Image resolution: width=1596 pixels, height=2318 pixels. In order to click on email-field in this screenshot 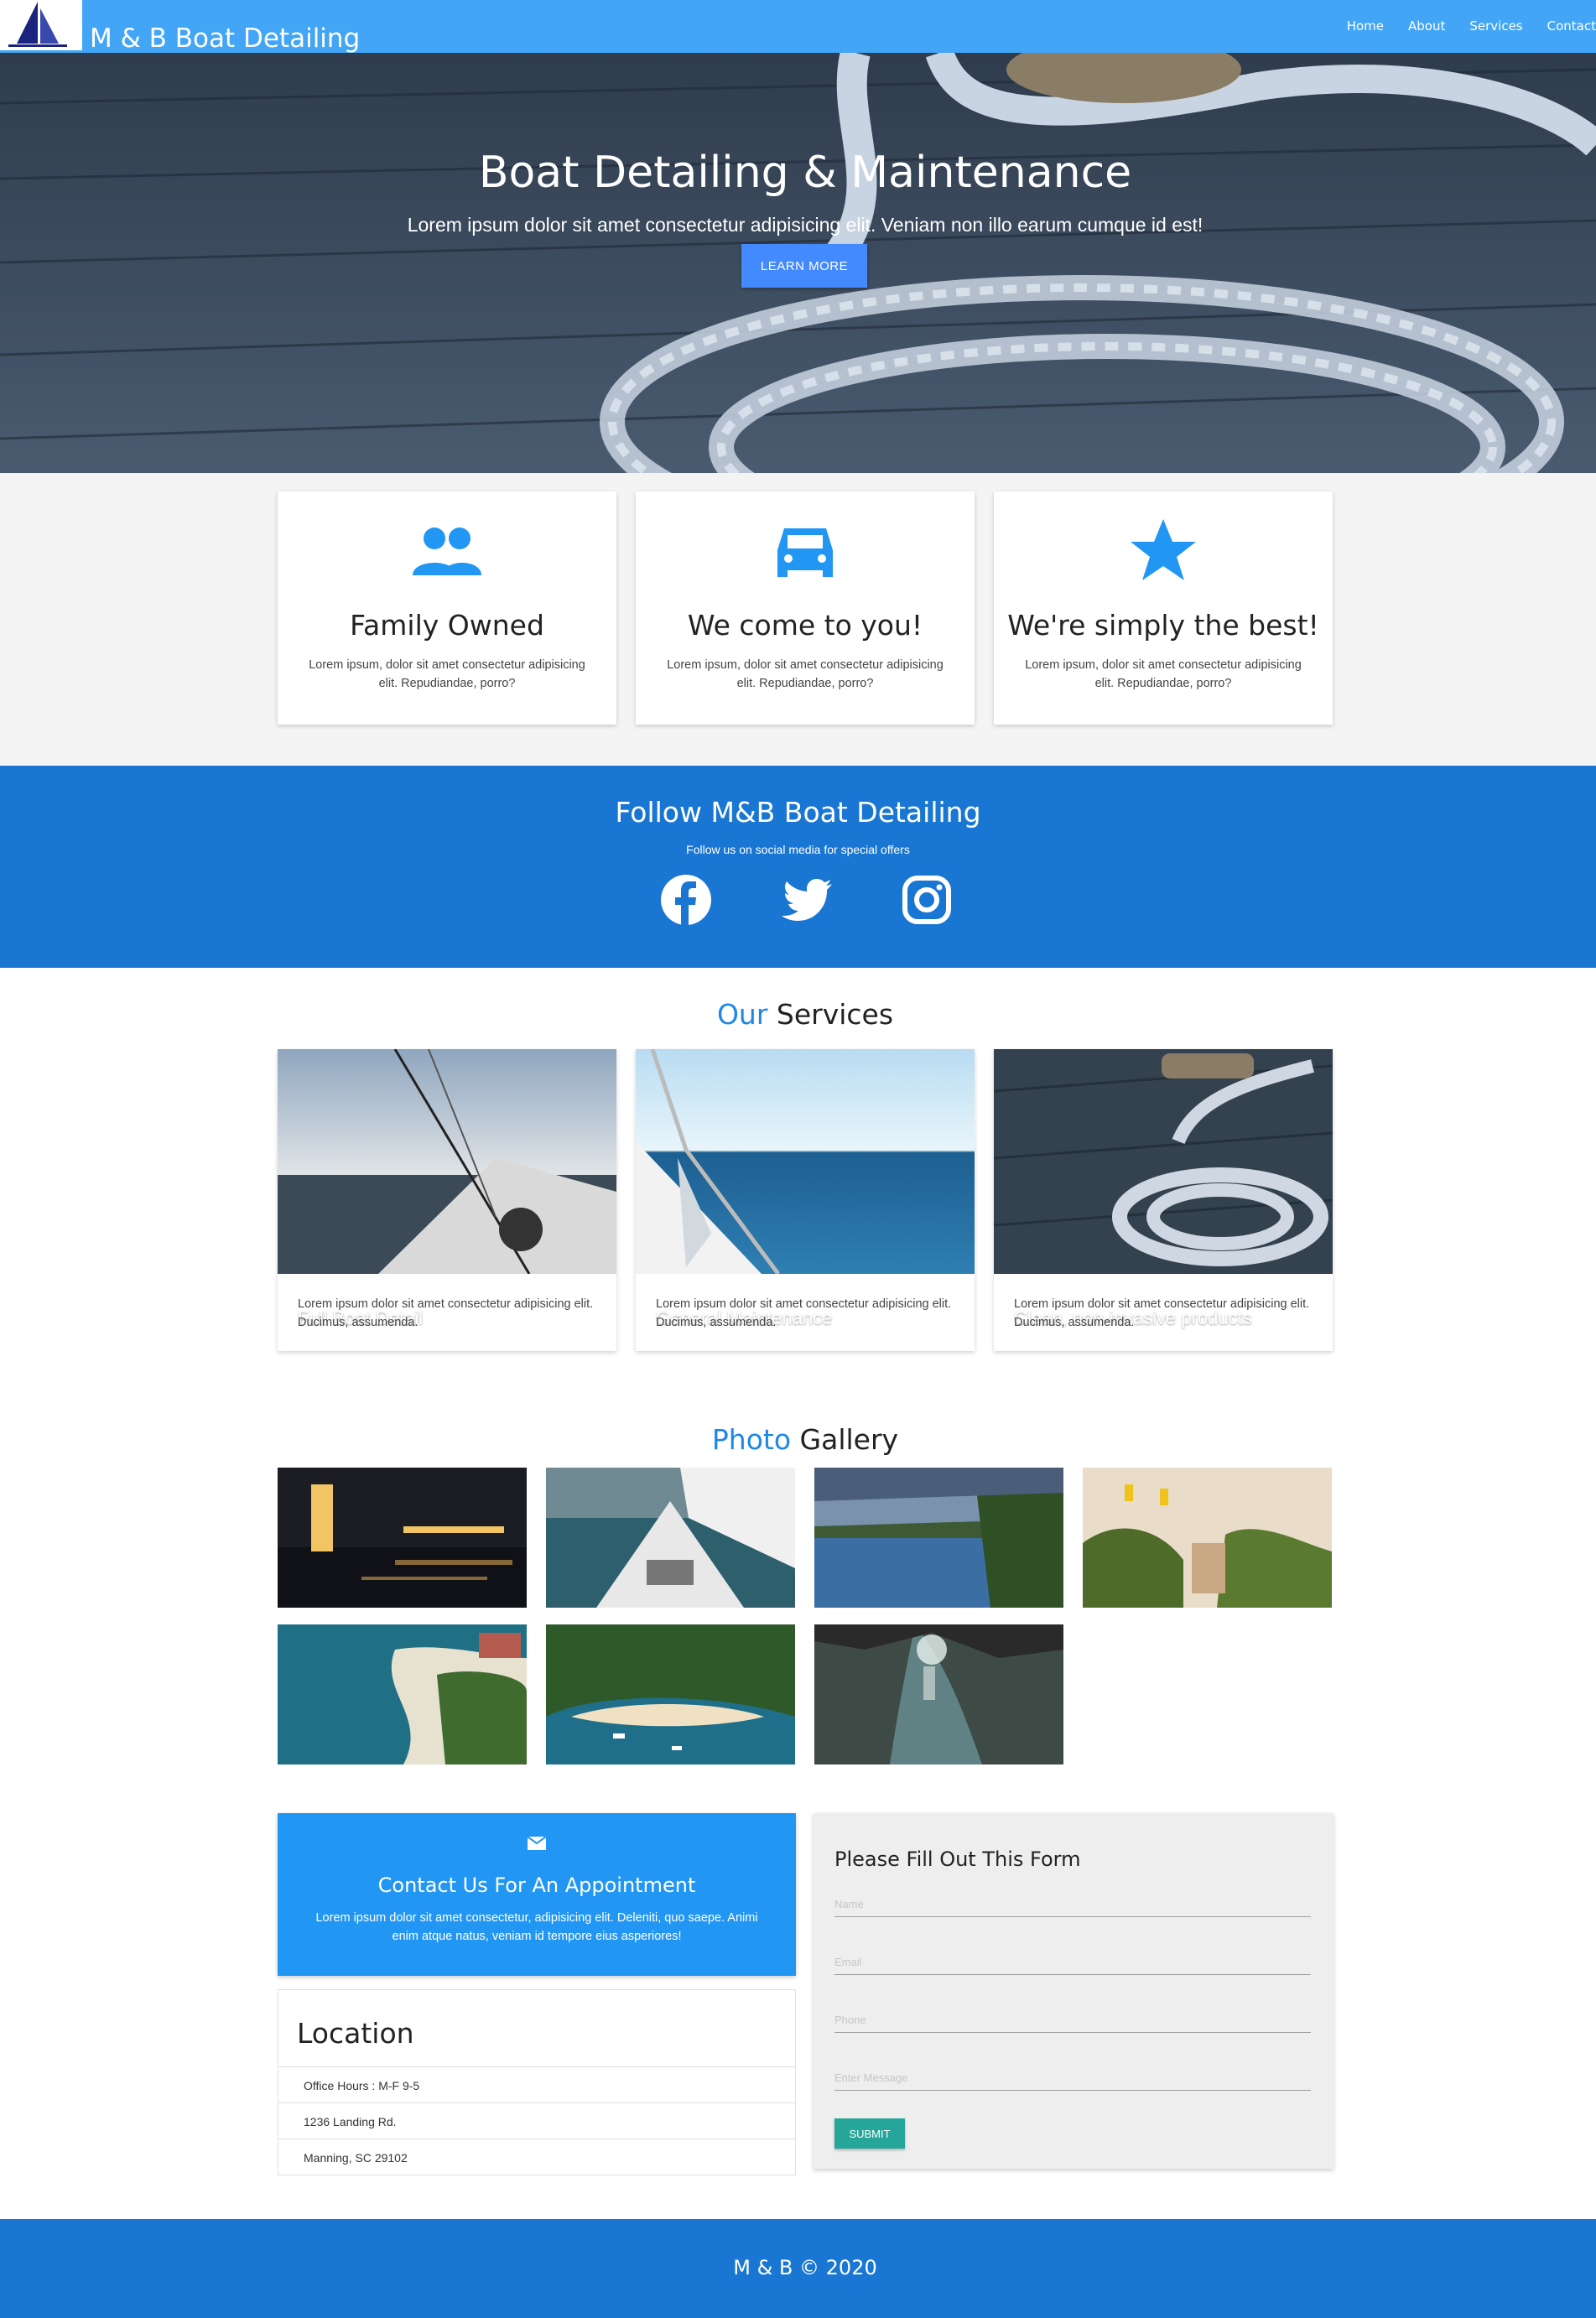, I will do `click(1072, 1962)`.